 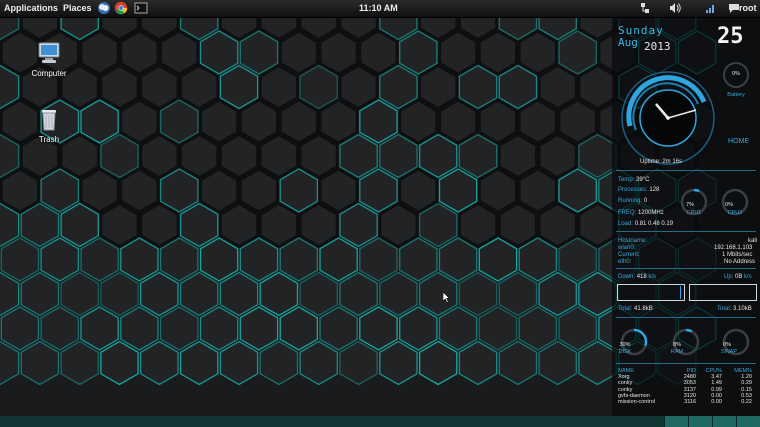 I want to click on upload-graph, so click(x=723, y=292).